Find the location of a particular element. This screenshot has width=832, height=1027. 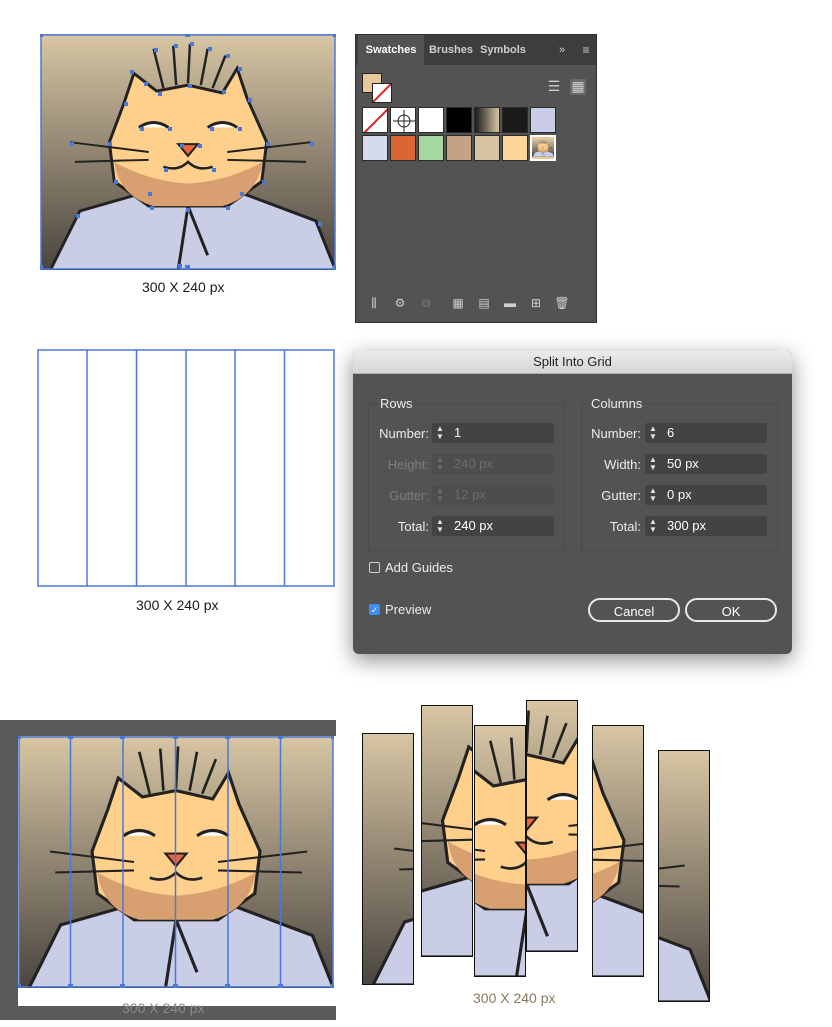

swatch-gradient is located at coordinates (487, 120).